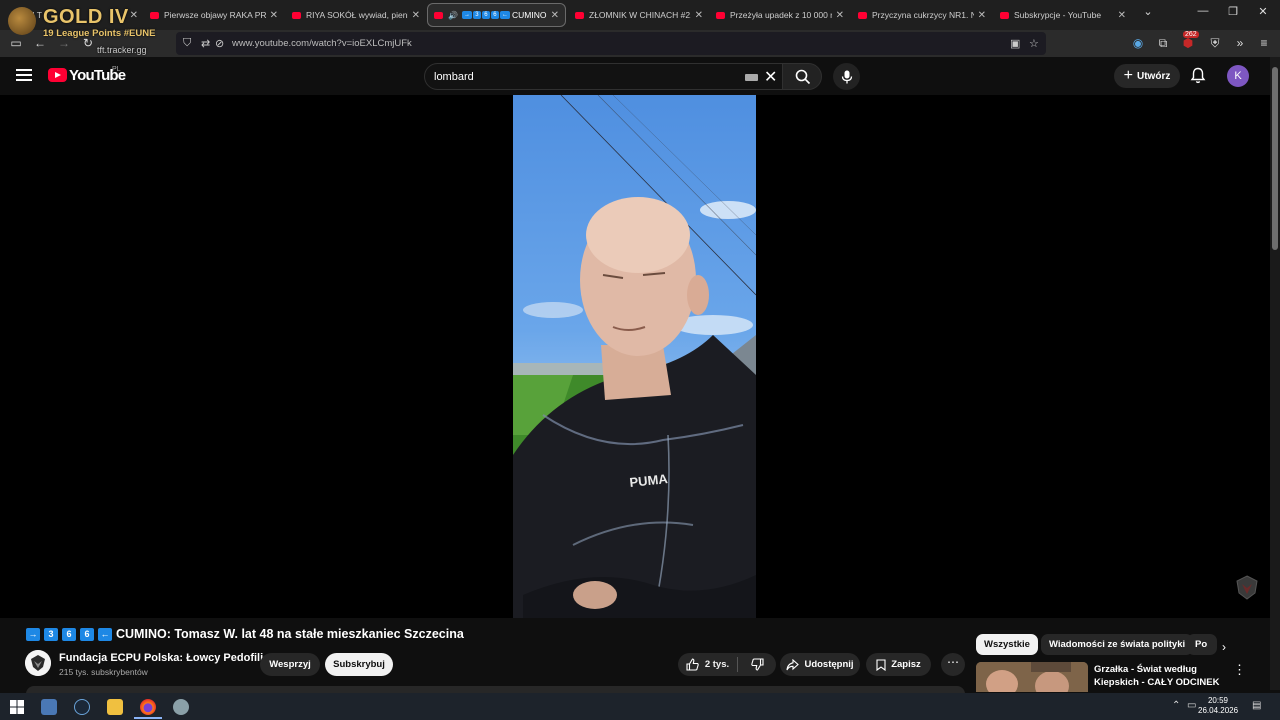 This screenshot has height=720, width=1280. I want to click on close-window-icon: ✕, so click(1263, 11).